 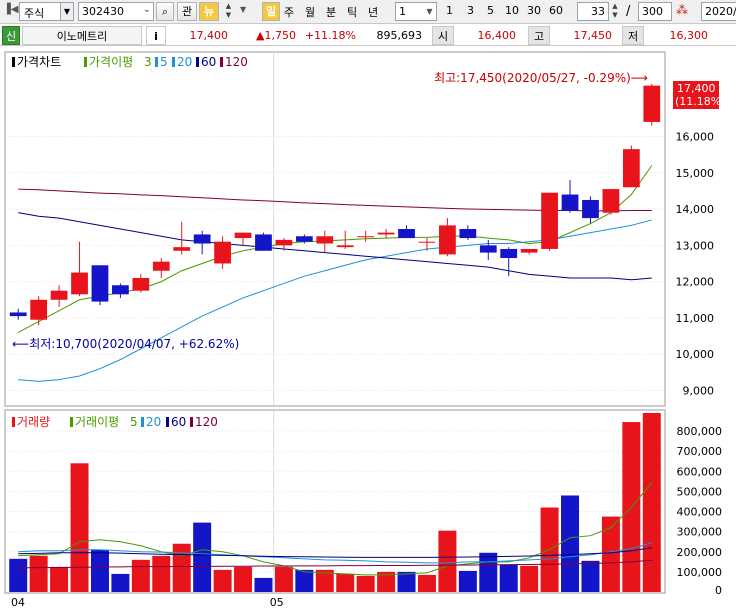 I want to click on price-legend-title: 가격차트, so click(x=39, y=62).